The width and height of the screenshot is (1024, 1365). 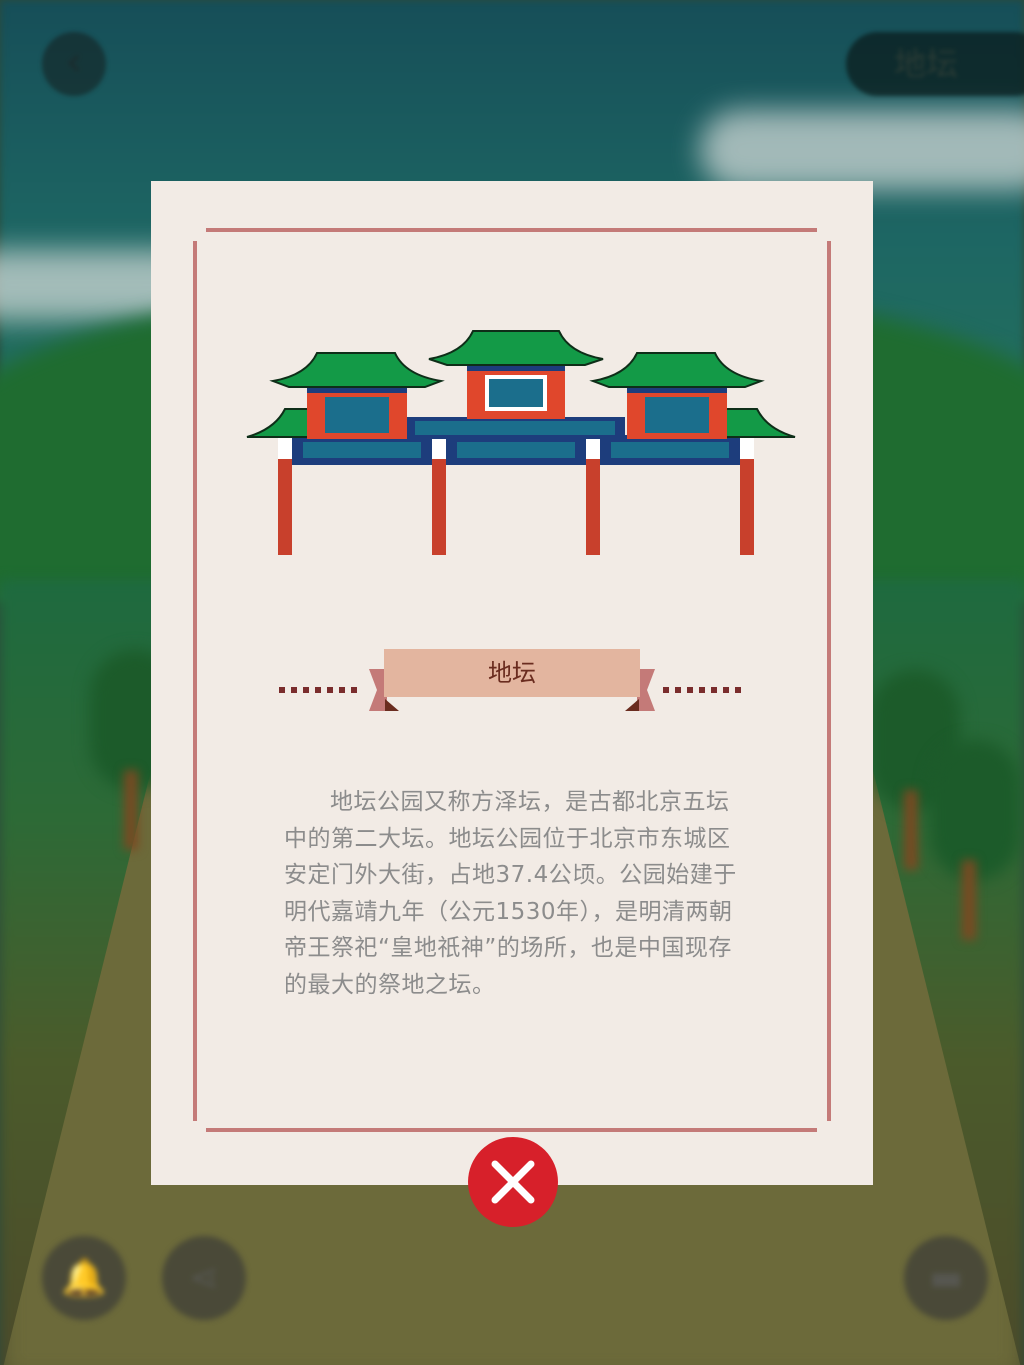 I want to click on close-button, so click(x=513, y=1182).